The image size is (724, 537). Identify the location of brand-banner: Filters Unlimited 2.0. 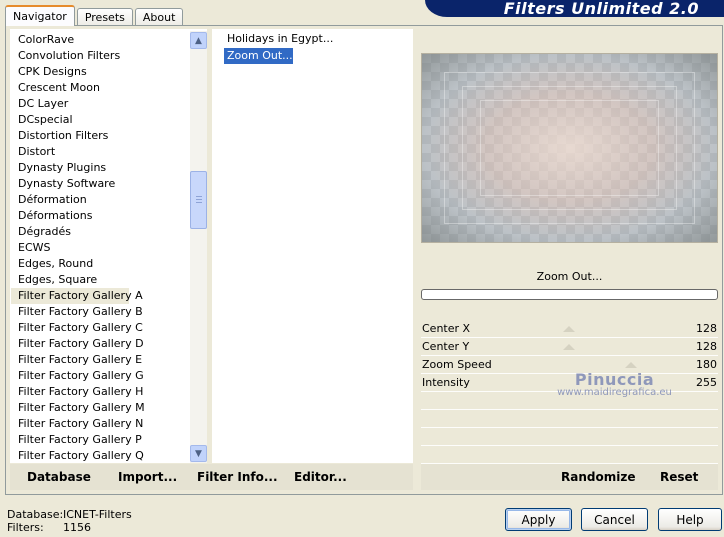
(574, 9).